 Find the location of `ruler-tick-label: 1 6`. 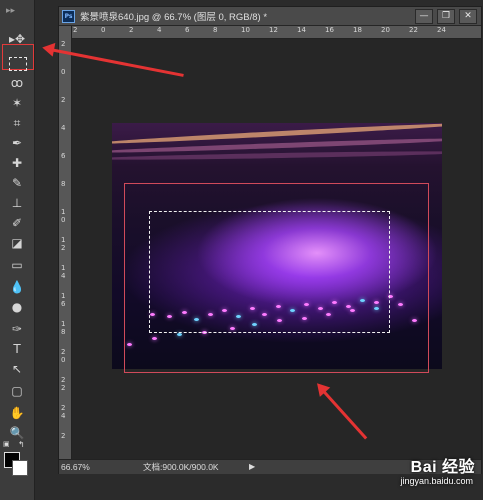

ruler-tick-label: 1 6 is located at coordinates (63, 300).